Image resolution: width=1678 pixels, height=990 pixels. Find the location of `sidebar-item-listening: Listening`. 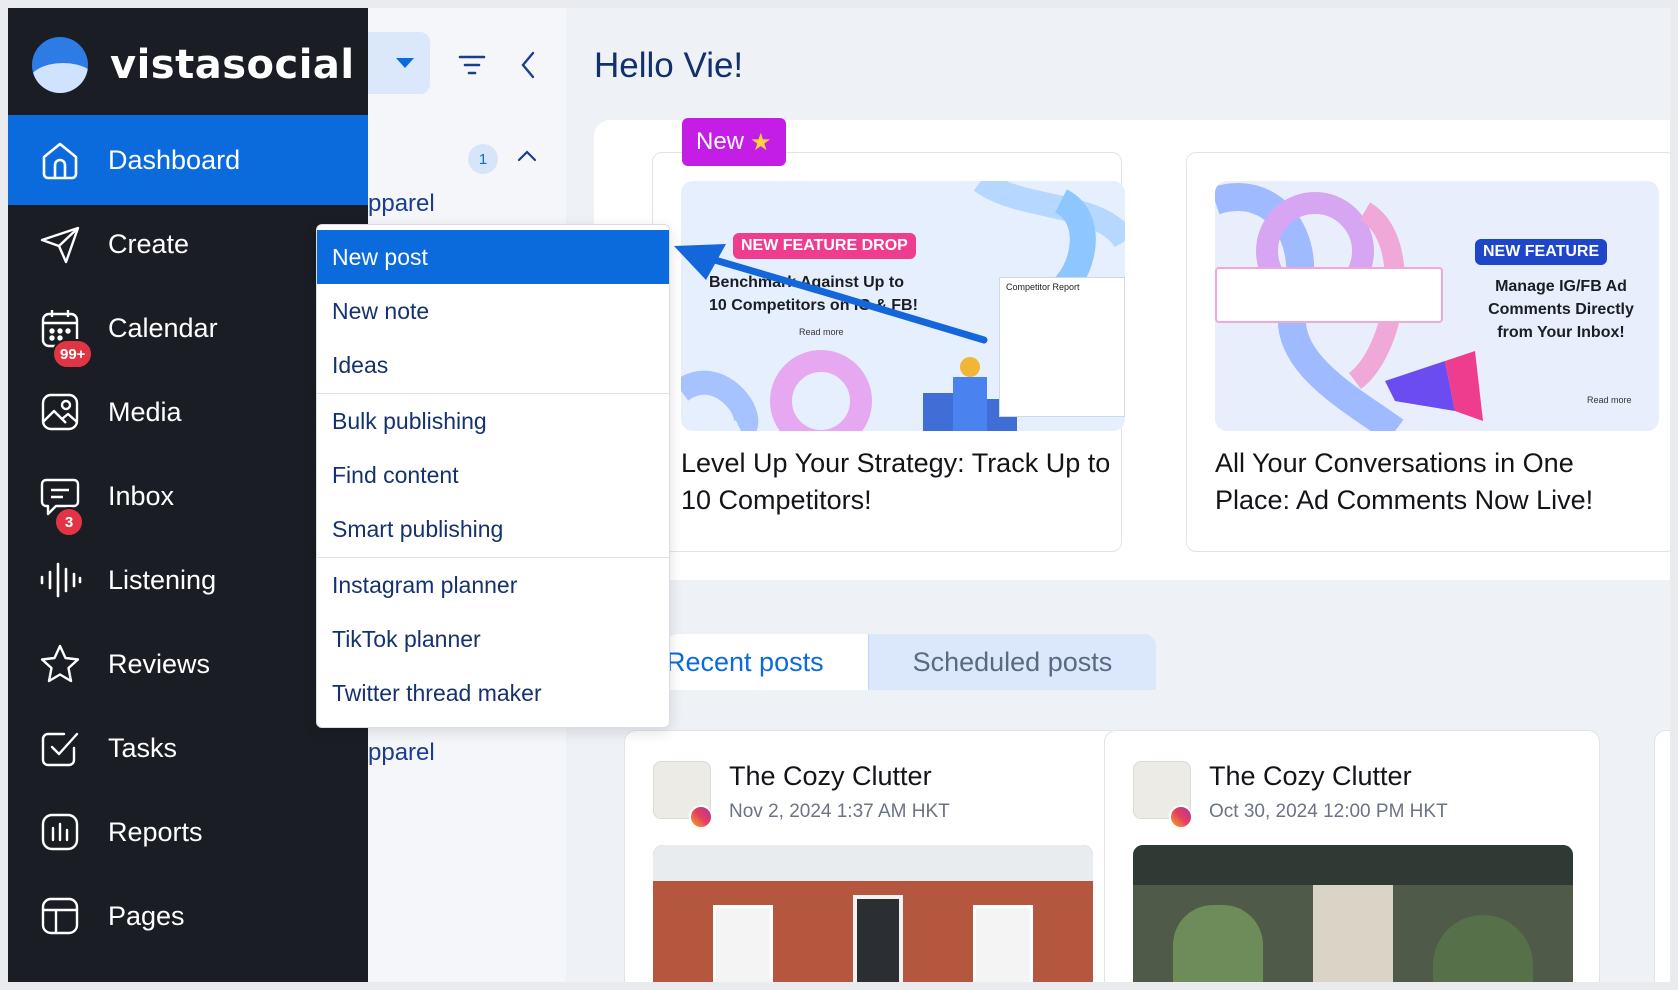

sidebar-item-listening: Listening is located at coordinates (188, 580).